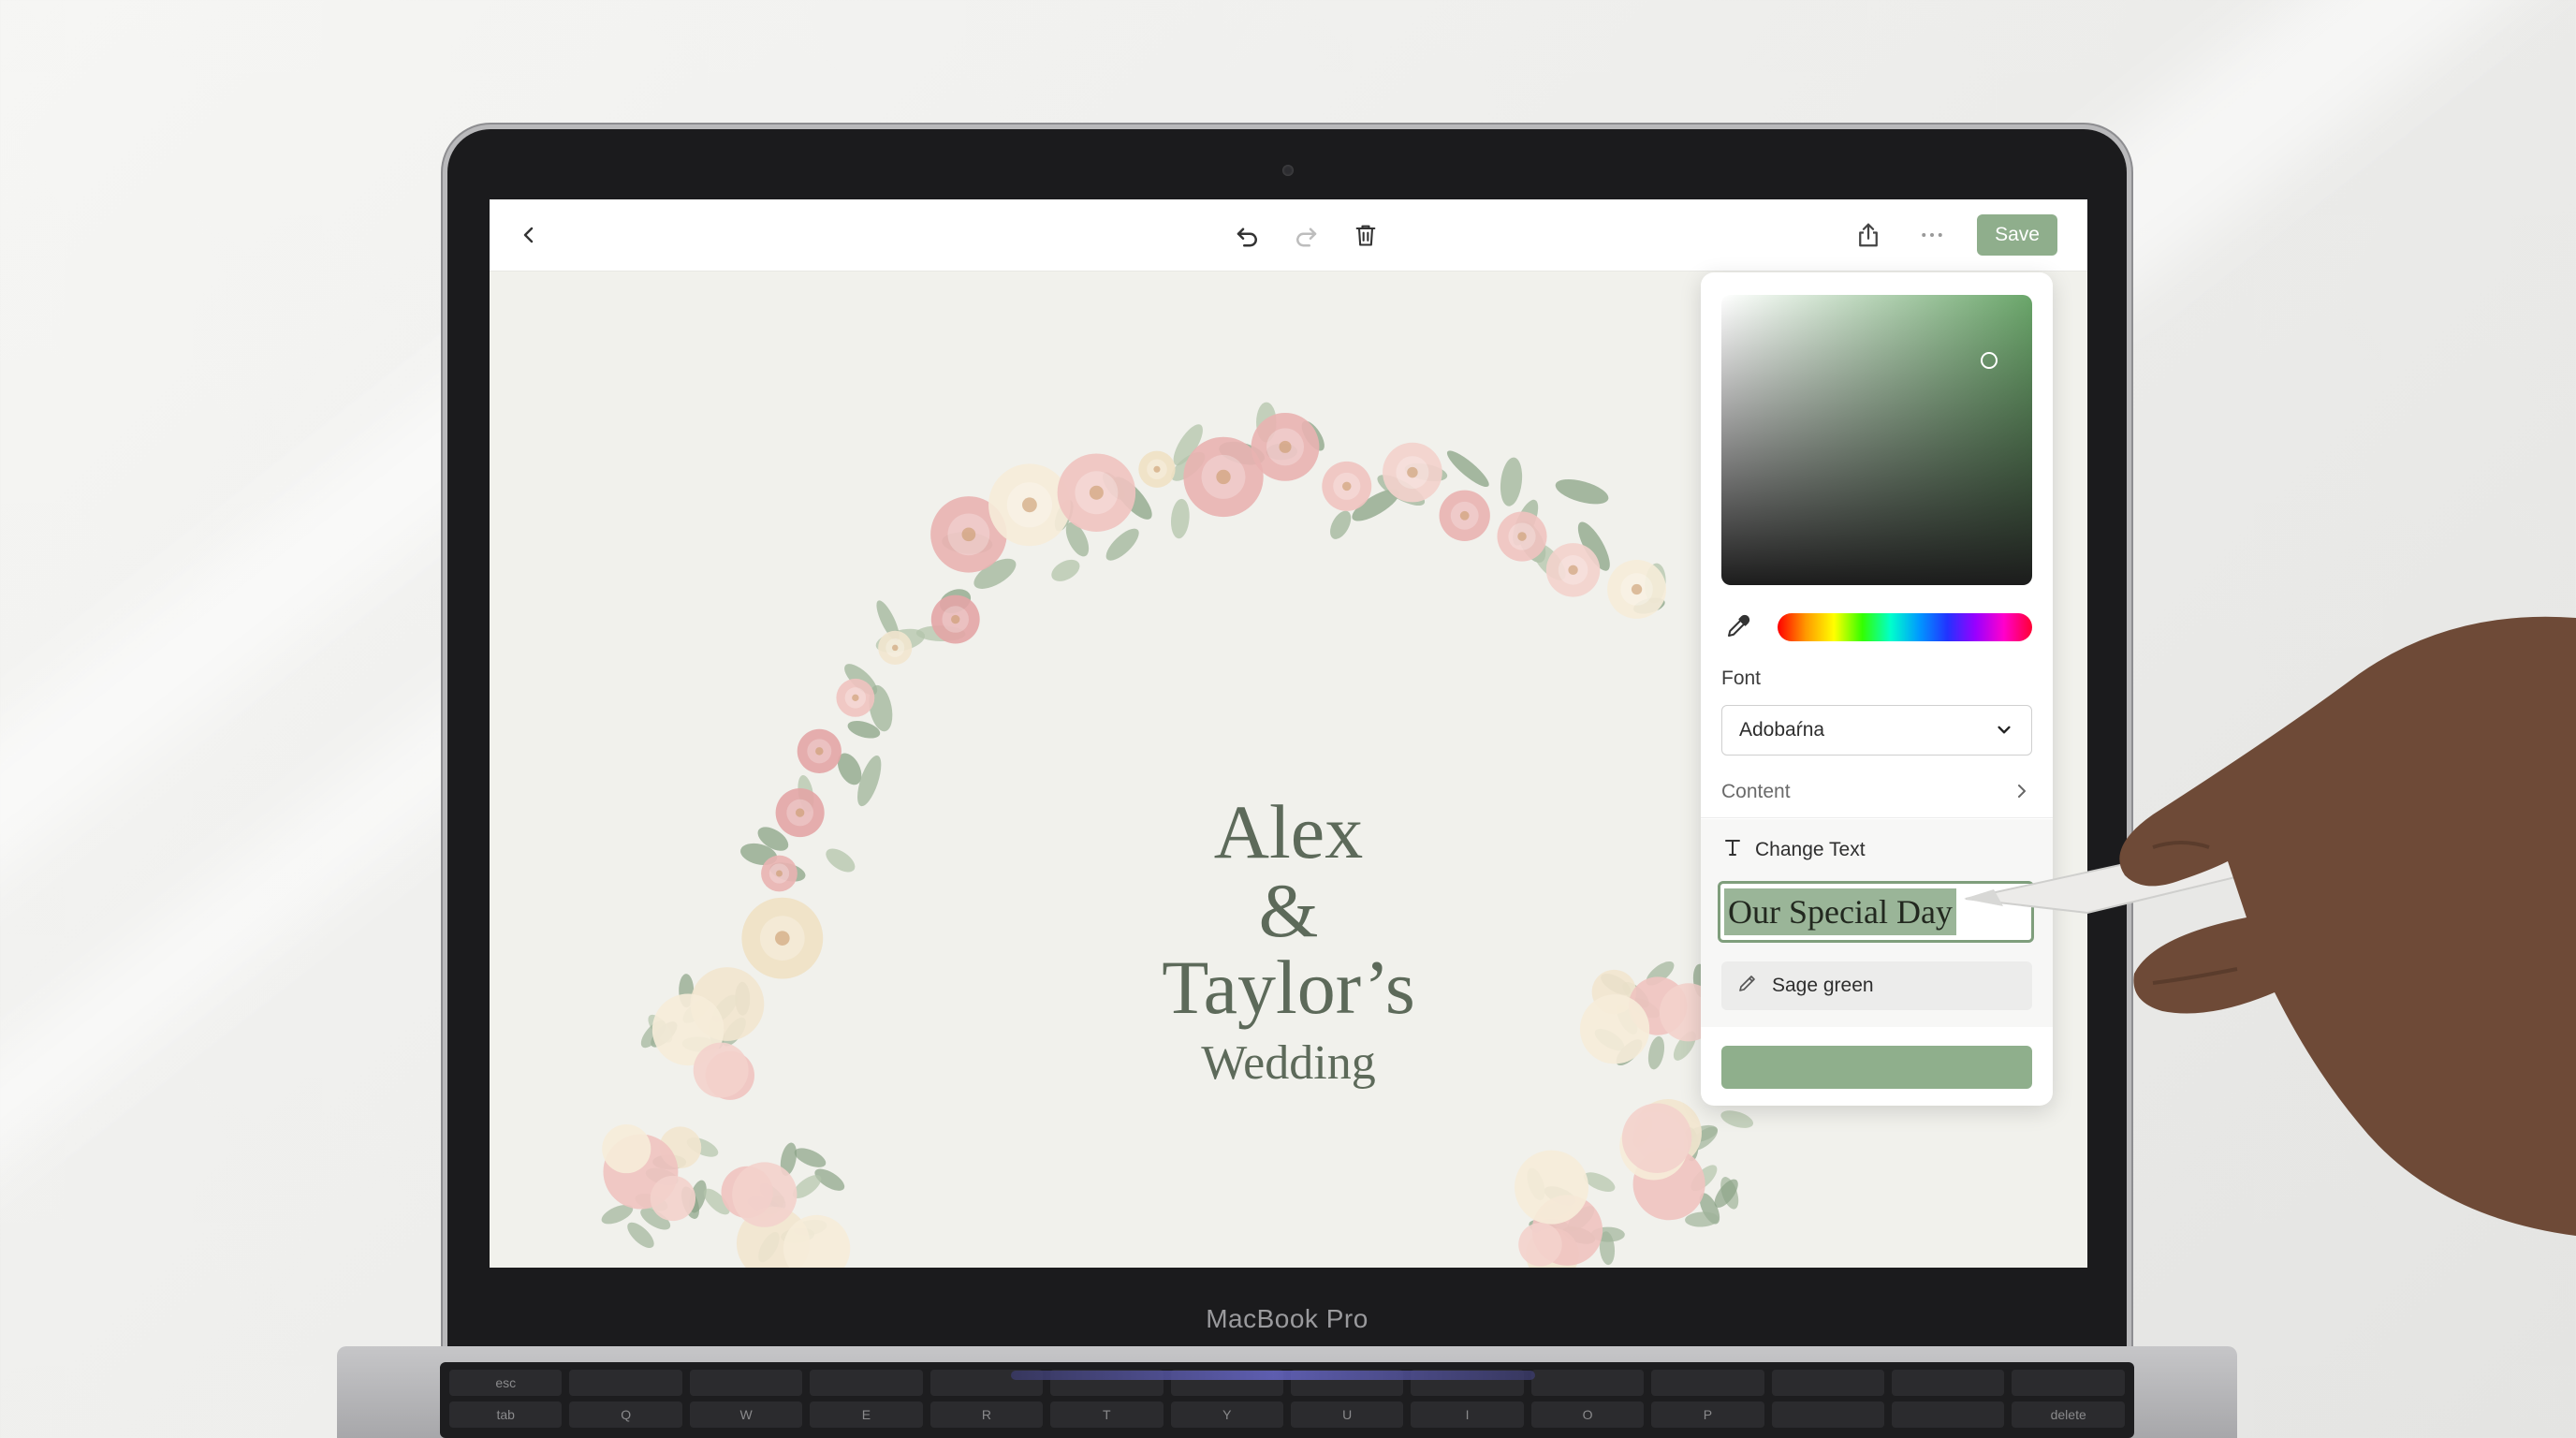  I want to click on editor-toolbar: Save, so click(1288, 235).